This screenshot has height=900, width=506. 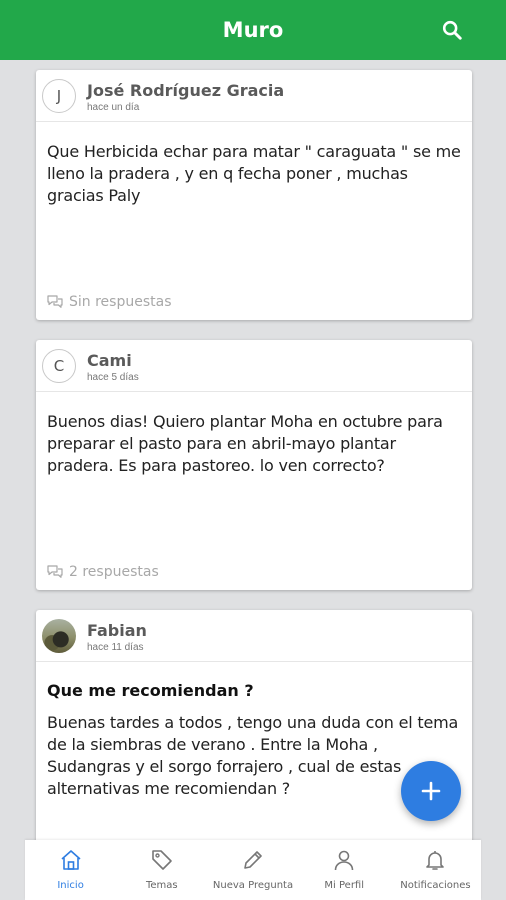 I want to click on bell-icon, so click(x=435, y=860).